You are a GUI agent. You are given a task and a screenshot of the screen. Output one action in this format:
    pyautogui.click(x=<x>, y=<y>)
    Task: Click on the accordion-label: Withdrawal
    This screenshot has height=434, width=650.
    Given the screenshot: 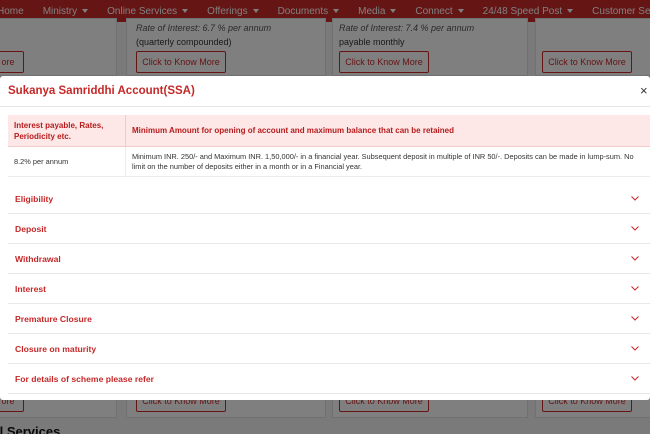 What is the action you would take?
    pyautogui.click(x=38, y=258)
    